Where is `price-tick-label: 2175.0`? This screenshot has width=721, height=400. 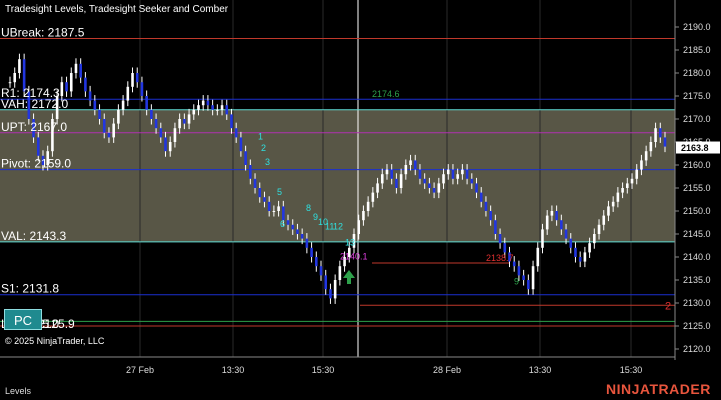
price-tick-label: 2175.0 is located at coordinates (697, 96).